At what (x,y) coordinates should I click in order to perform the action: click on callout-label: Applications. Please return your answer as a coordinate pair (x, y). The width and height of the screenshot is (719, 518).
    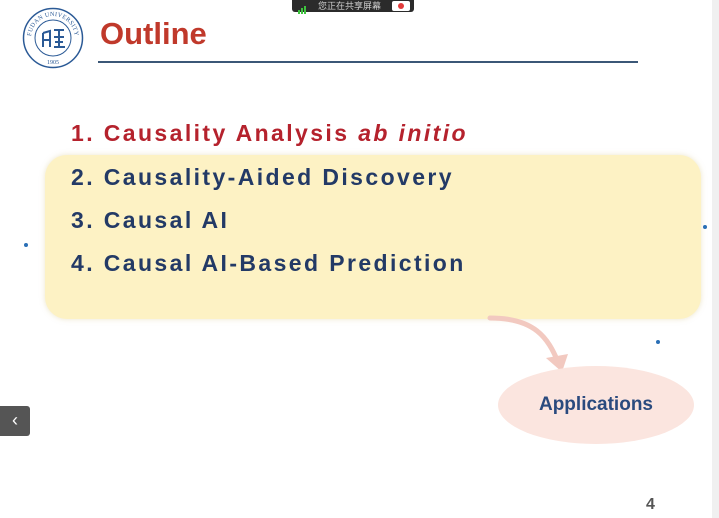
    Looking at the image, I should click on (595, 404).